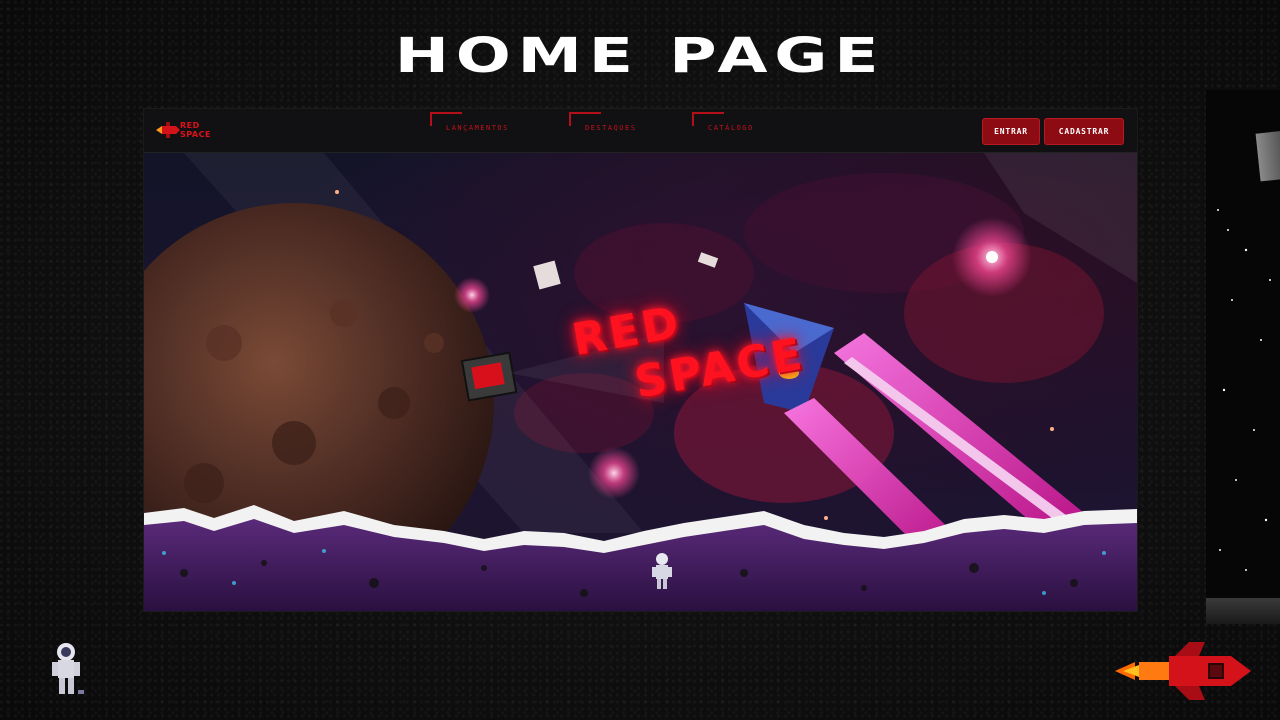 This screenshot has width=1280, height=720. What do you see at coordinates (1243, 611) in the screenshot?
I see `device-bottom-bar` at bounding box center [1243, 611].